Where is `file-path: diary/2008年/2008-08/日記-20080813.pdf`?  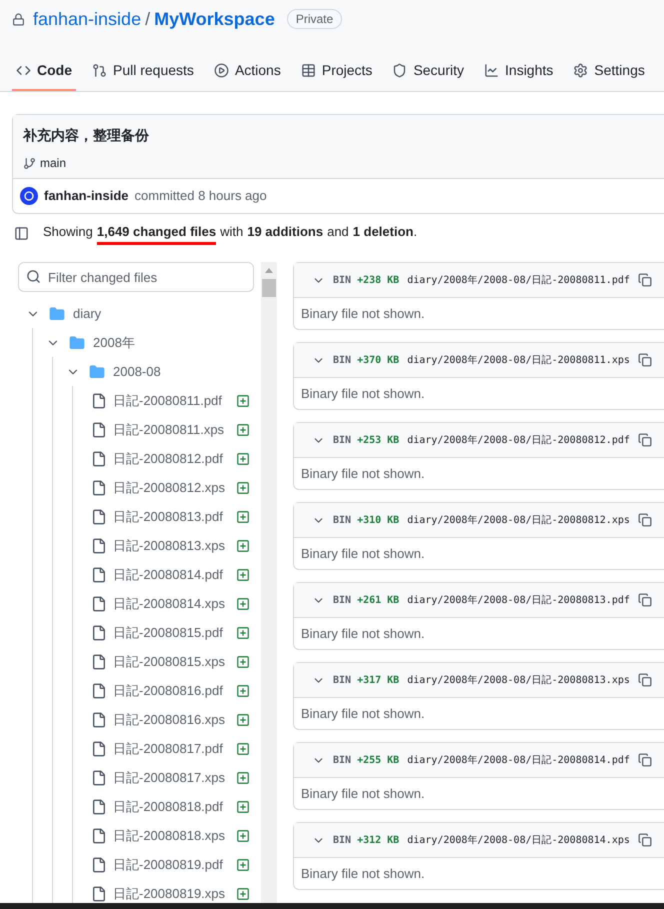 file-path: diary/2008年/2008-08/日記-20080813.pdf is located at coordinates (518, 600).